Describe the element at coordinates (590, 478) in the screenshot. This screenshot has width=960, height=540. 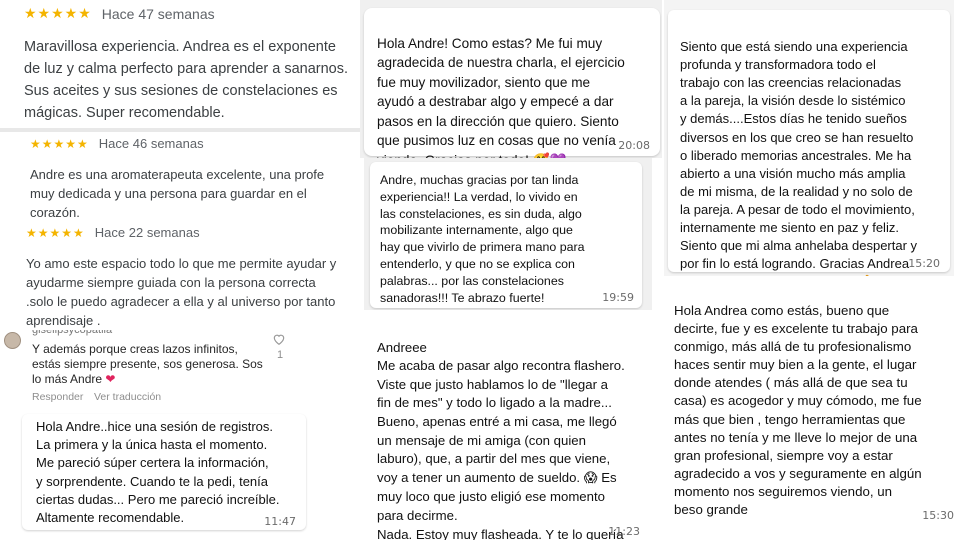
I see `scream-emoji: 😱` at that location.